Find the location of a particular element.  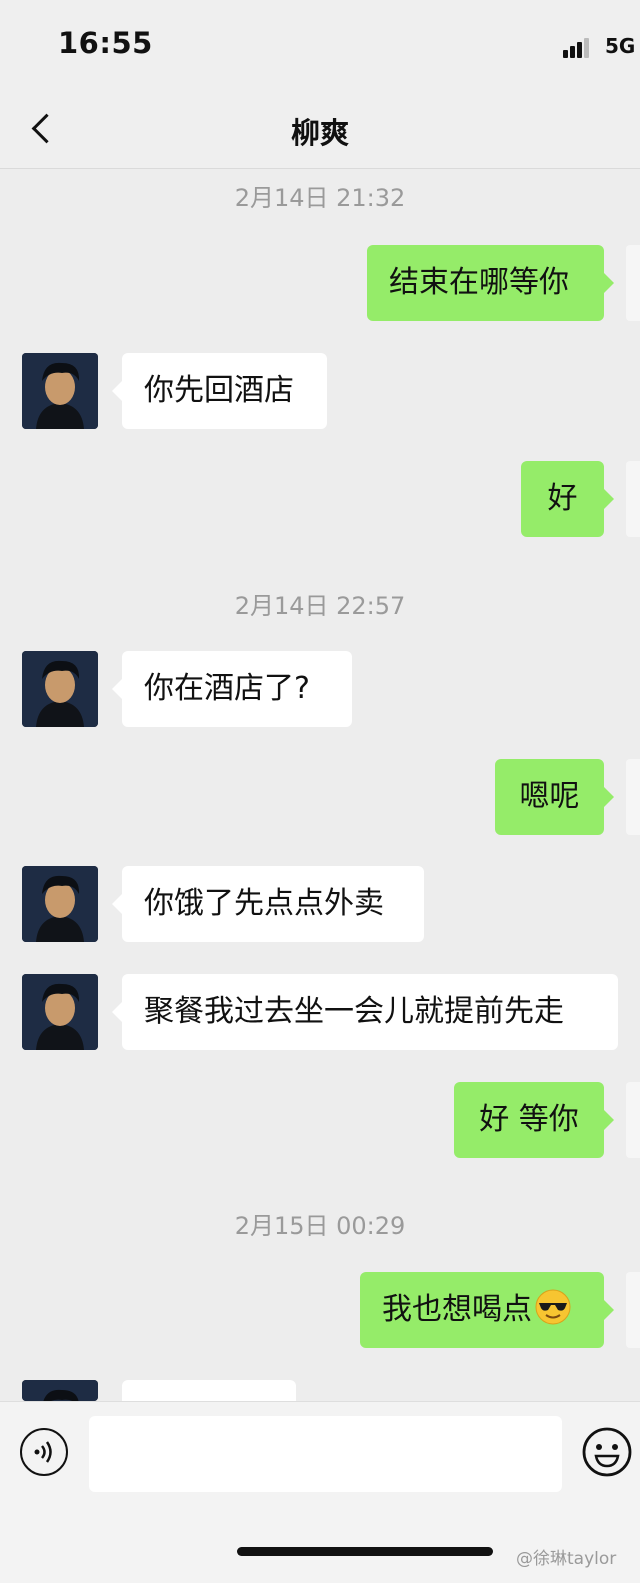

status-time: 16:55 is located at coordinates (105, 43).